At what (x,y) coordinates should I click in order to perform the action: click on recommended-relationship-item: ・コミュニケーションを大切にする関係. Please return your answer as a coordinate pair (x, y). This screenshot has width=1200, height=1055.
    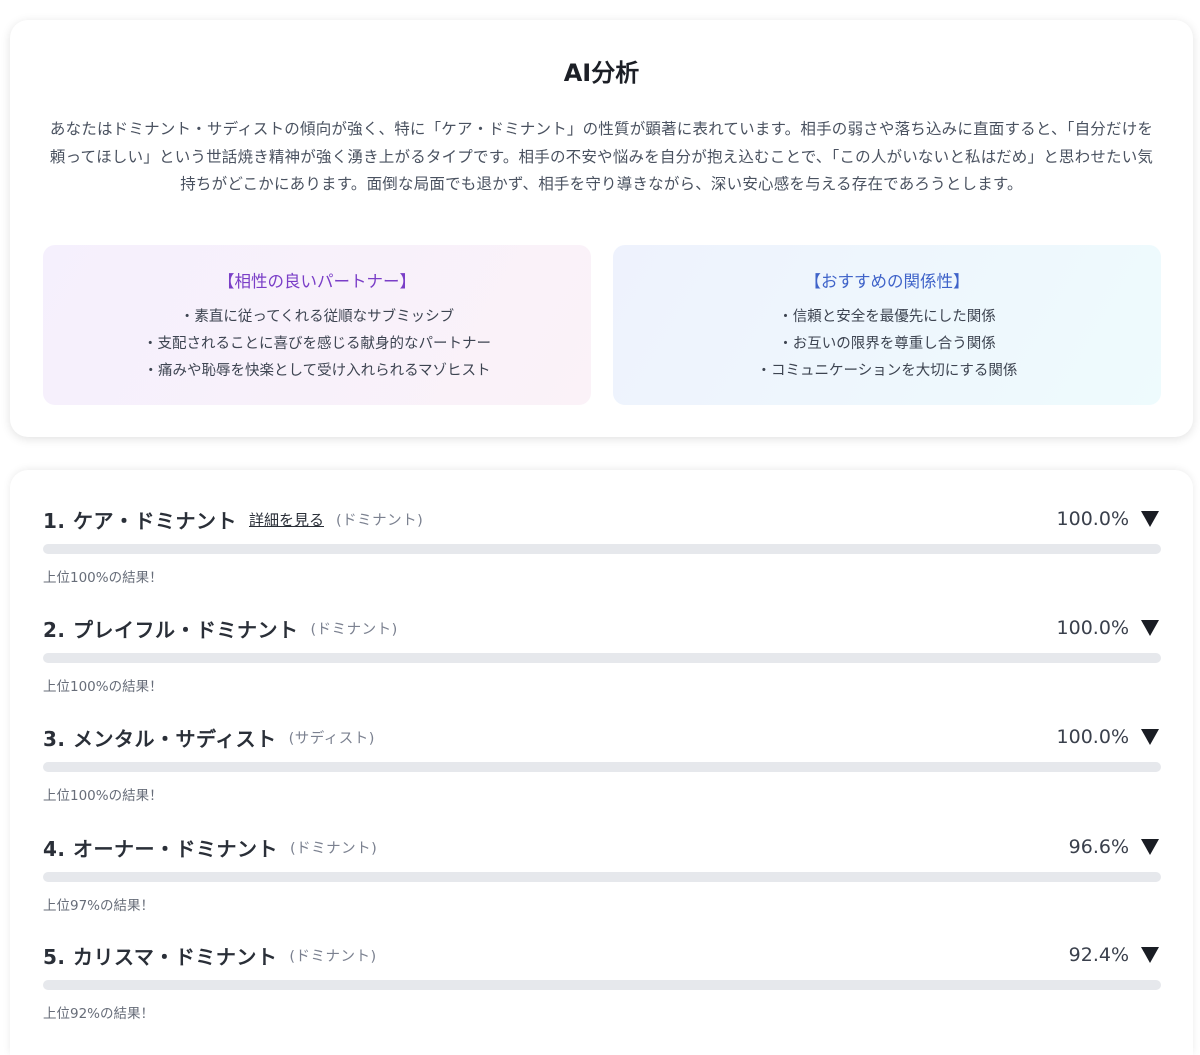
    Looking at the image, I should click on (887, 371).